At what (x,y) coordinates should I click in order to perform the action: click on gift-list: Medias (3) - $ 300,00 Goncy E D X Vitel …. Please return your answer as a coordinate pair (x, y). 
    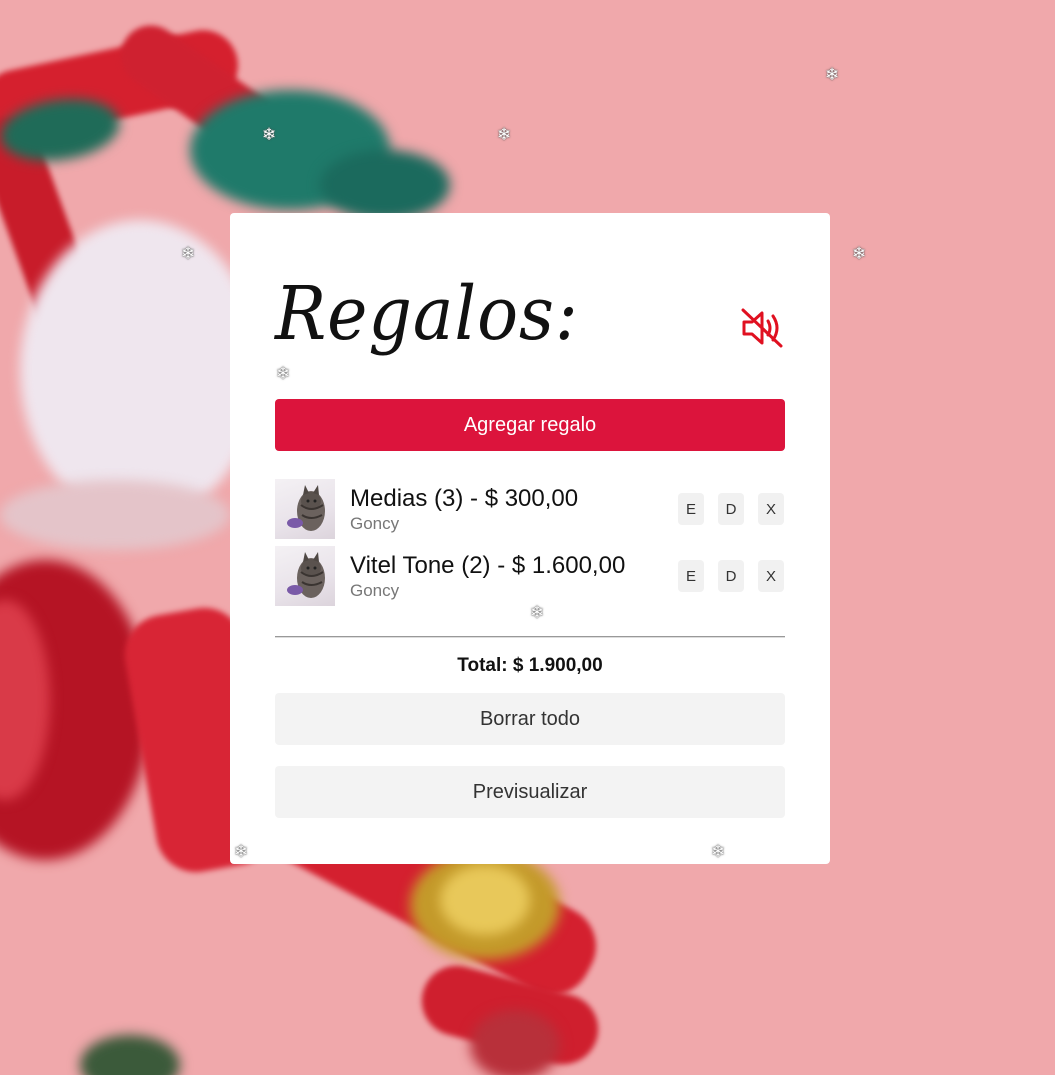
    Looking at the image, I should click on (530, 546).